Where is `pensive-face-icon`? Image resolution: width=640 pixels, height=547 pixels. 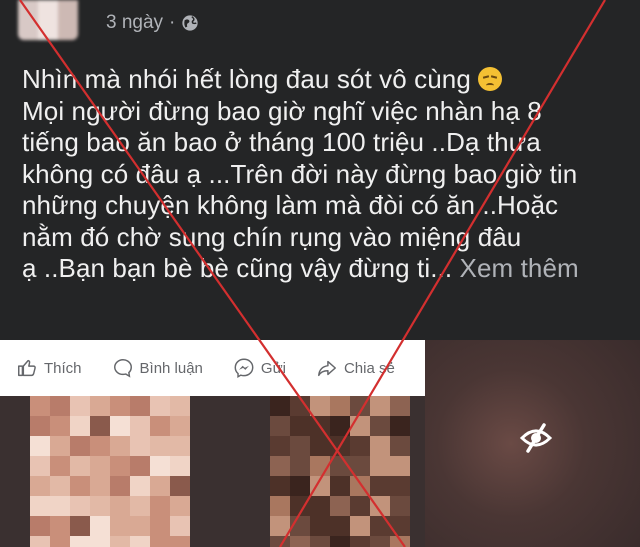
pensive-face-icon is located at coordinates (490, 79).